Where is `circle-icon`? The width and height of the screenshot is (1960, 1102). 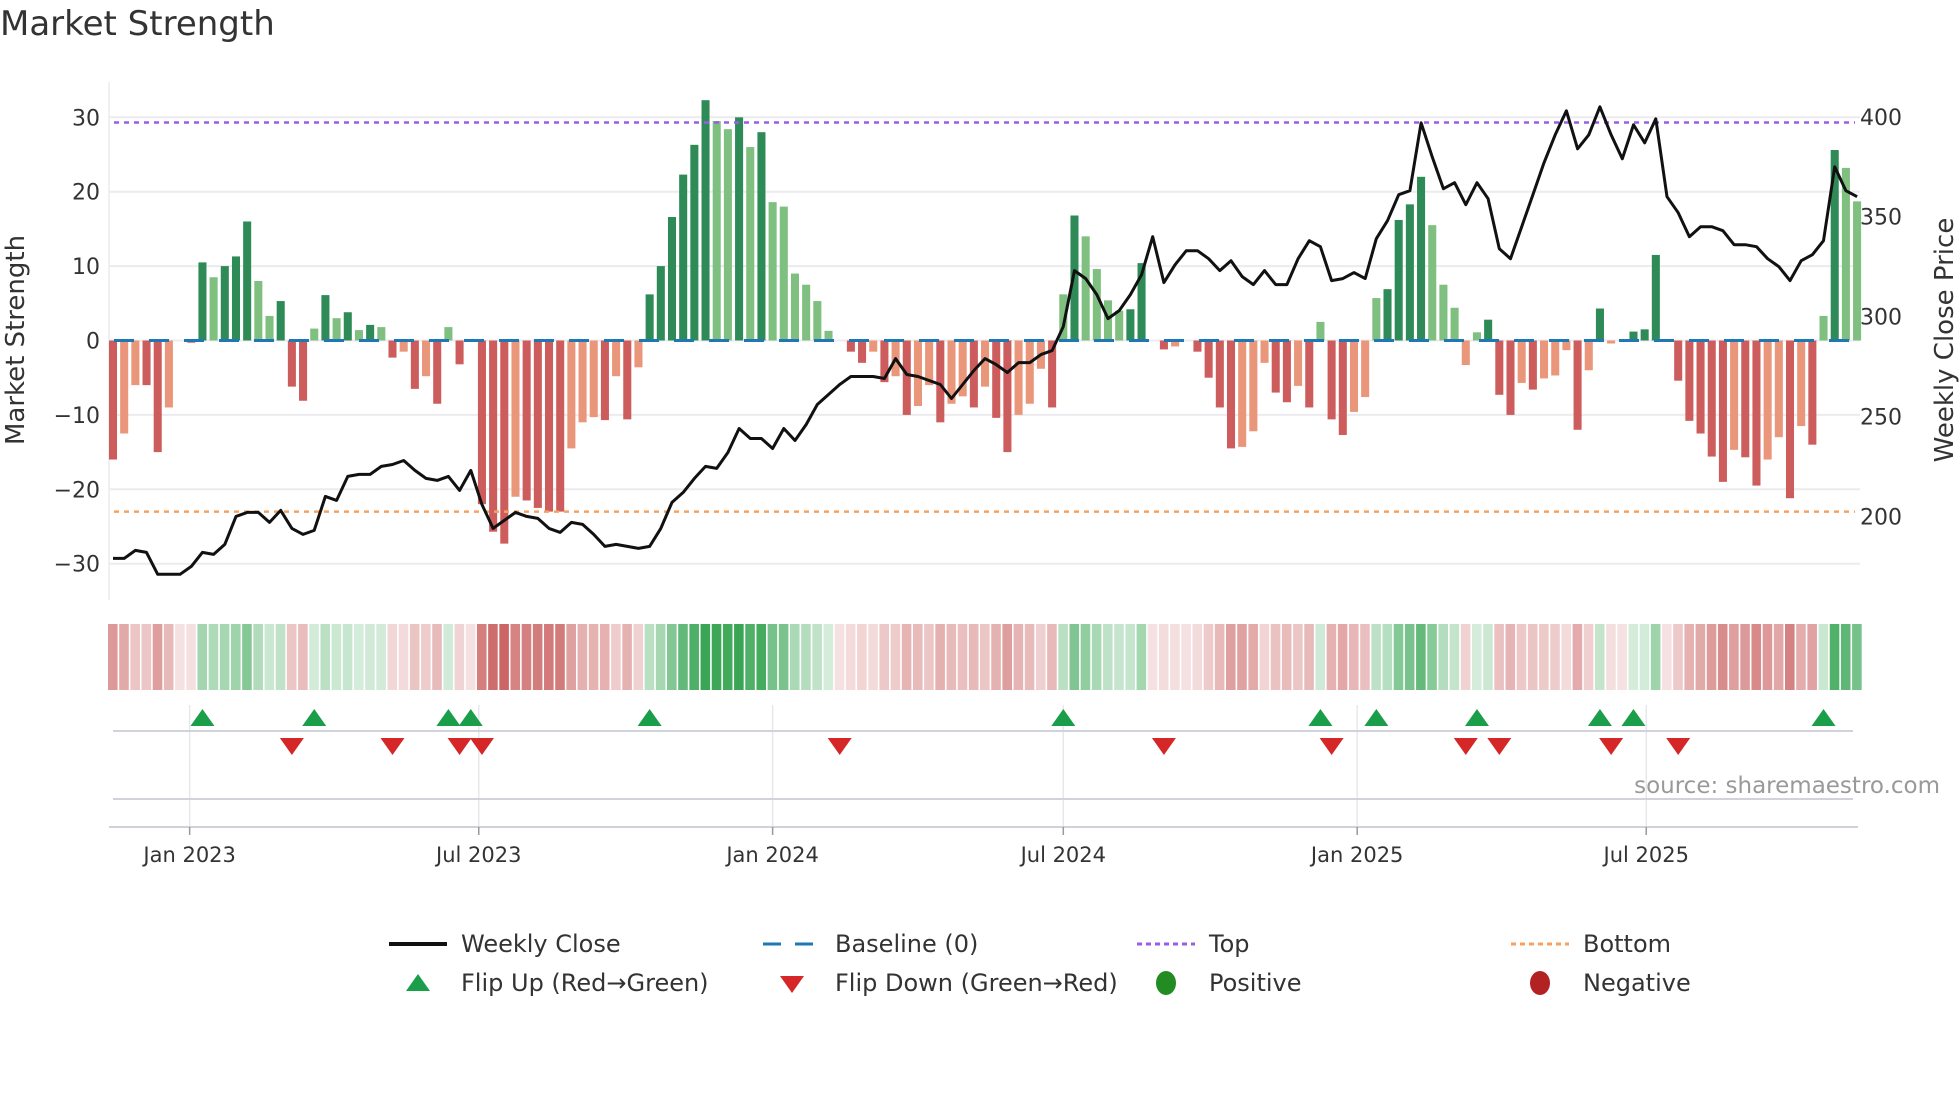
circle-icon is located at coordinates (1166, 983).